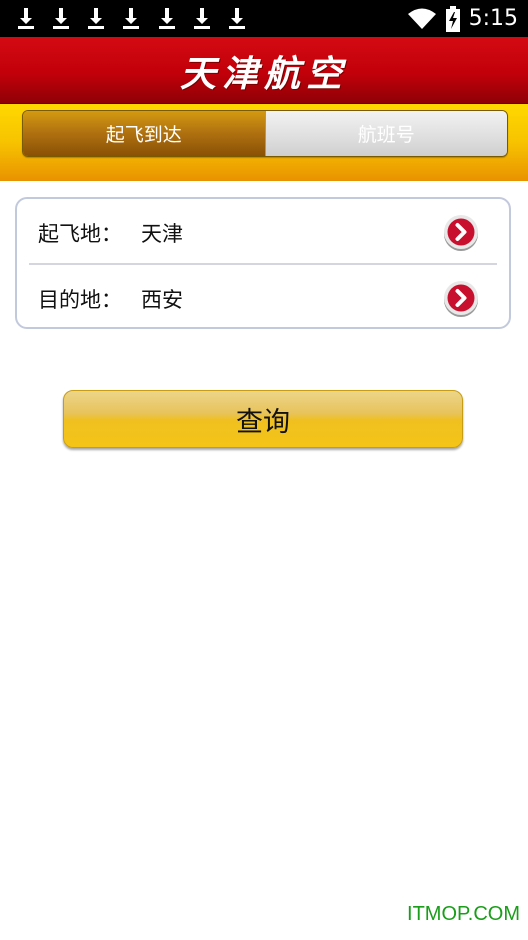 The height and width of the screenshot is (940, 528). What do you see at coordinates (463, 914) in the screenshot?
I see `watermark: ITMOP.COM` at bounding box center [463, 914].